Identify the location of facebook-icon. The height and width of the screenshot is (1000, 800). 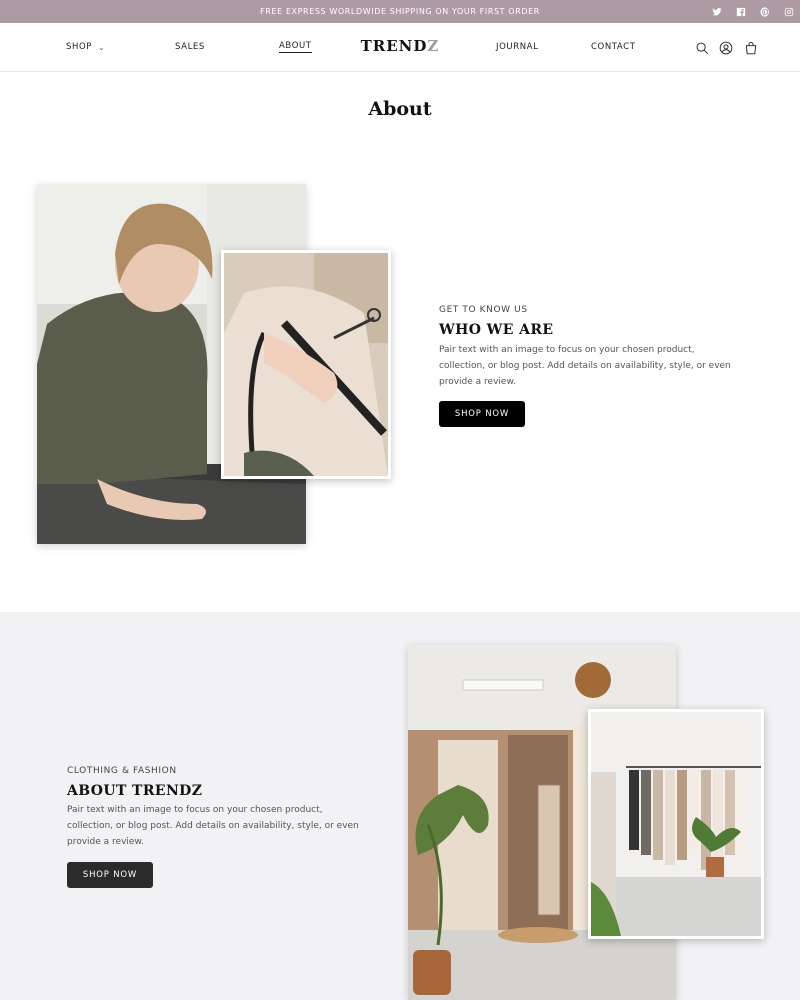
(741, 11).